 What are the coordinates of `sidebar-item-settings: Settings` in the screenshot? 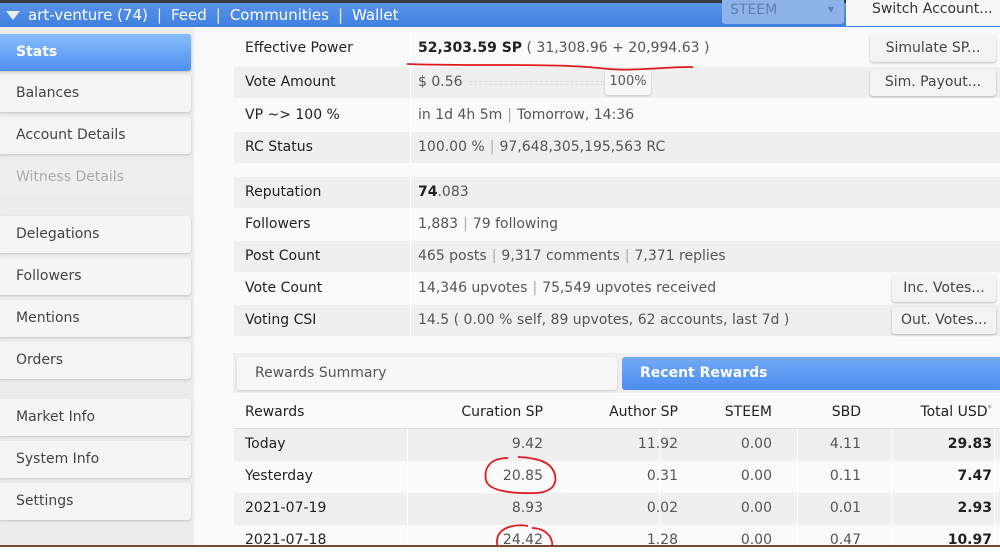 It's located at (95, 501).